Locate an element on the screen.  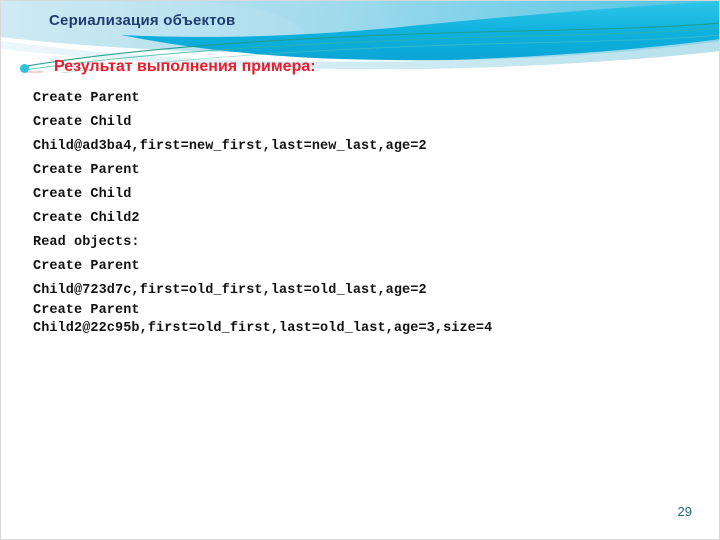
page-title: Сериализация объектов is located at coordinates (142, 20).